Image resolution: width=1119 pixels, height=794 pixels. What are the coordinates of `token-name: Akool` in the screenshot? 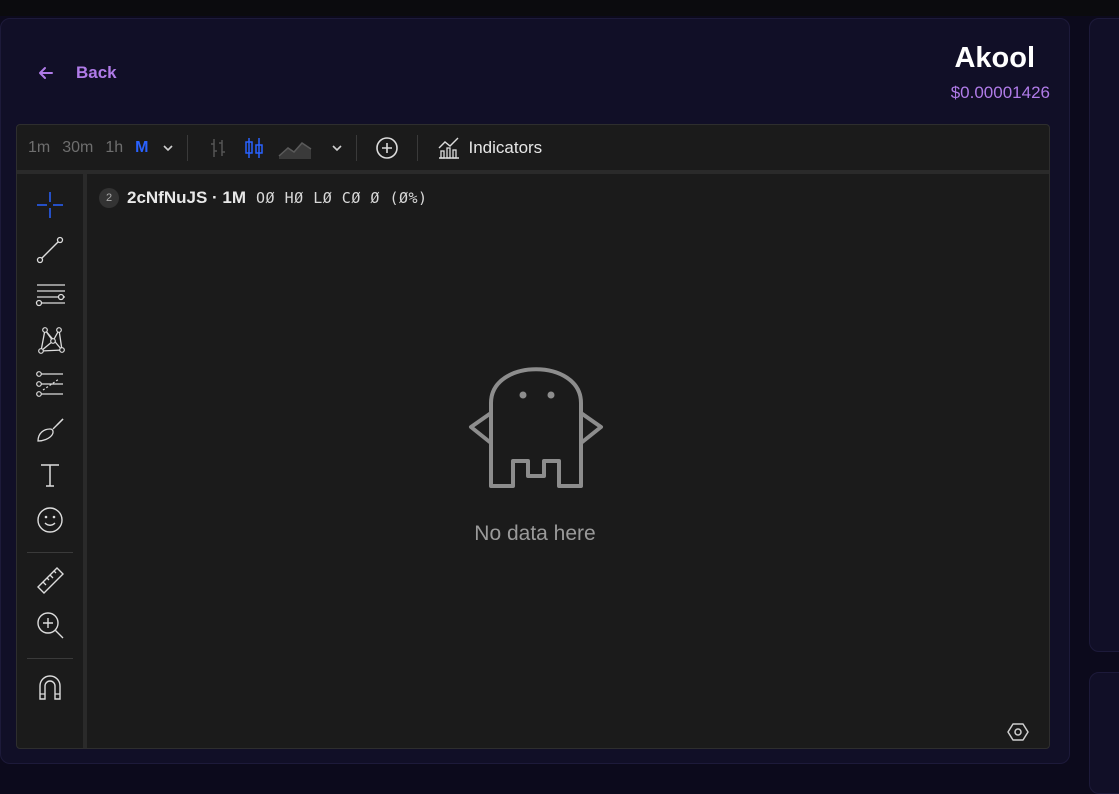 It's located at (994, 58).